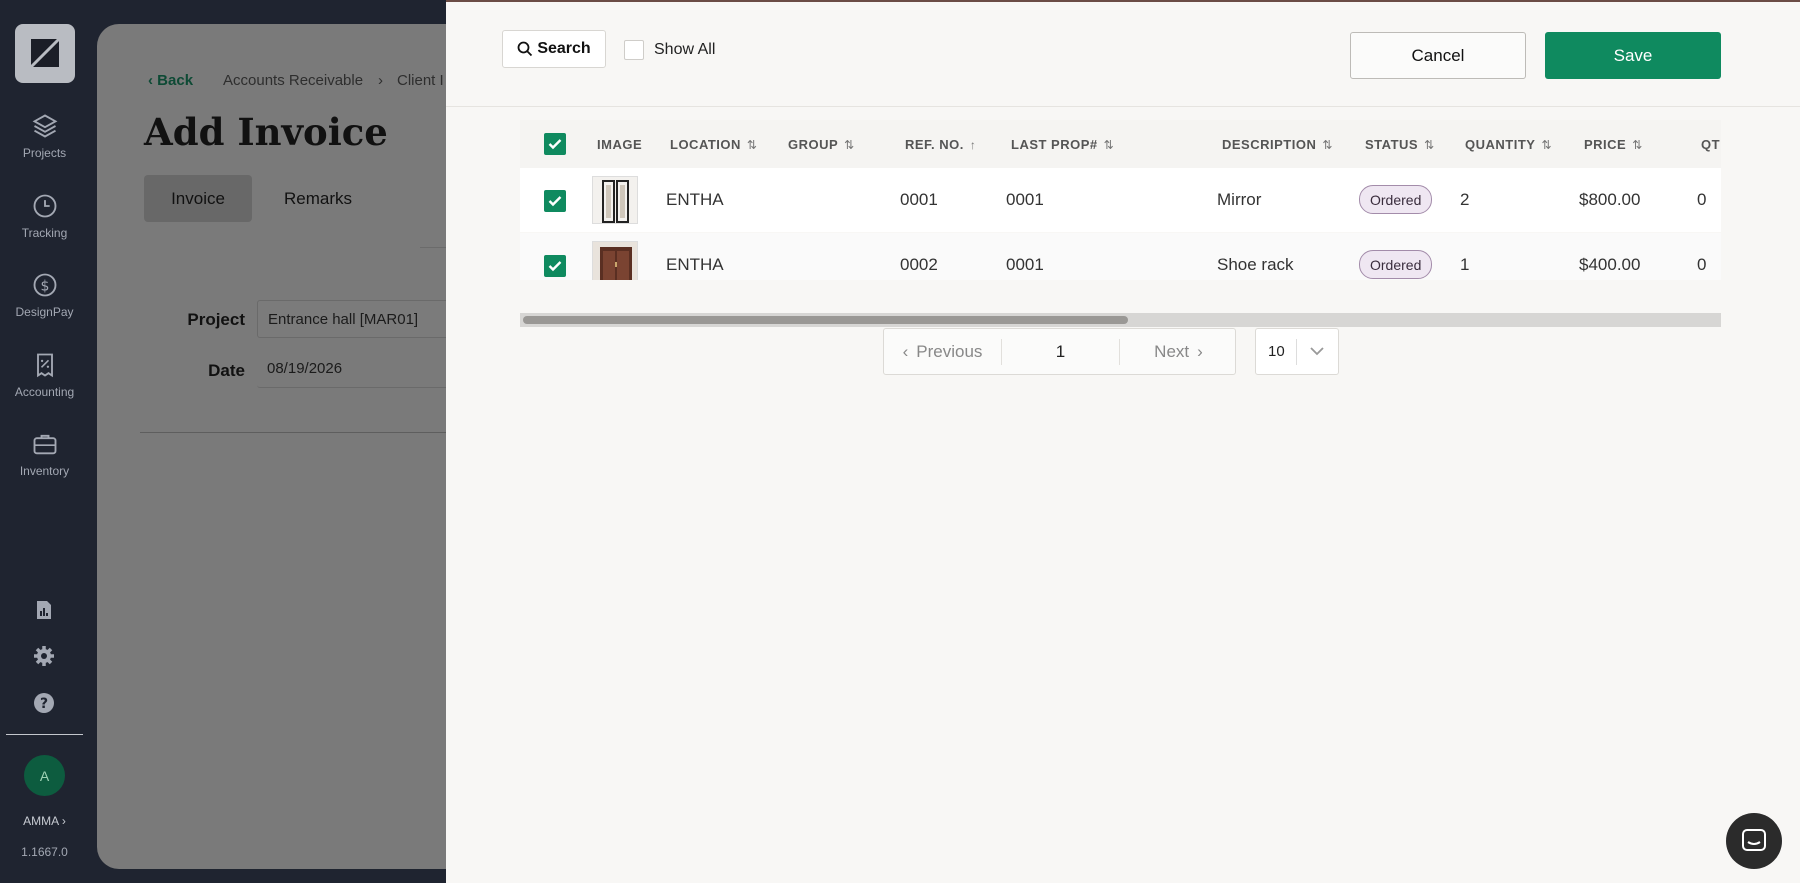 The width and height of the screenshot is (1800, 883). Describe the element at coordinates (1465, 264) in the screenshot. I see `cell-quantity: 1` at that location.